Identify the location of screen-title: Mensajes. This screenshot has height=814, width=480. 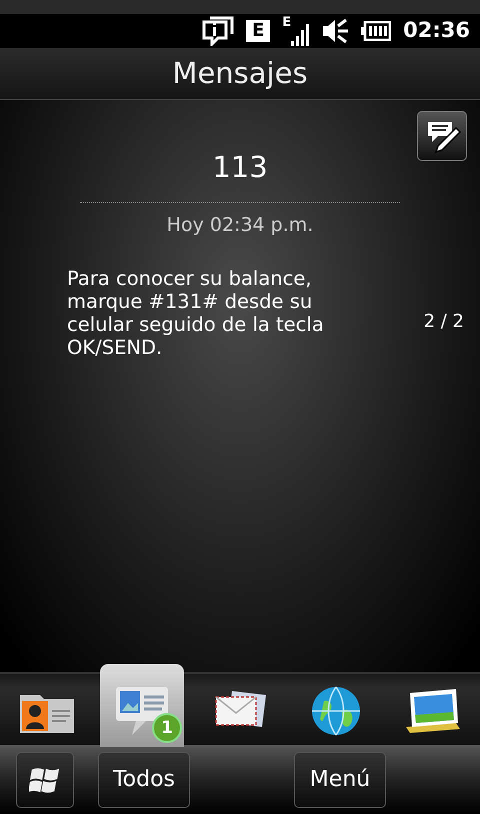
(240, 73).